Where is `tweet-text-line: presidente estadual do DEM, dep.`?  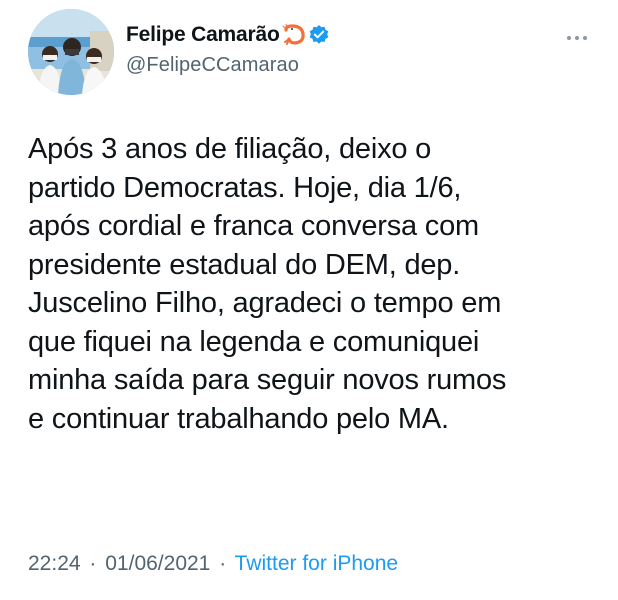
tweet-text-line: presidente estadual do DEM, dep. is located at coordinates (244, 264).